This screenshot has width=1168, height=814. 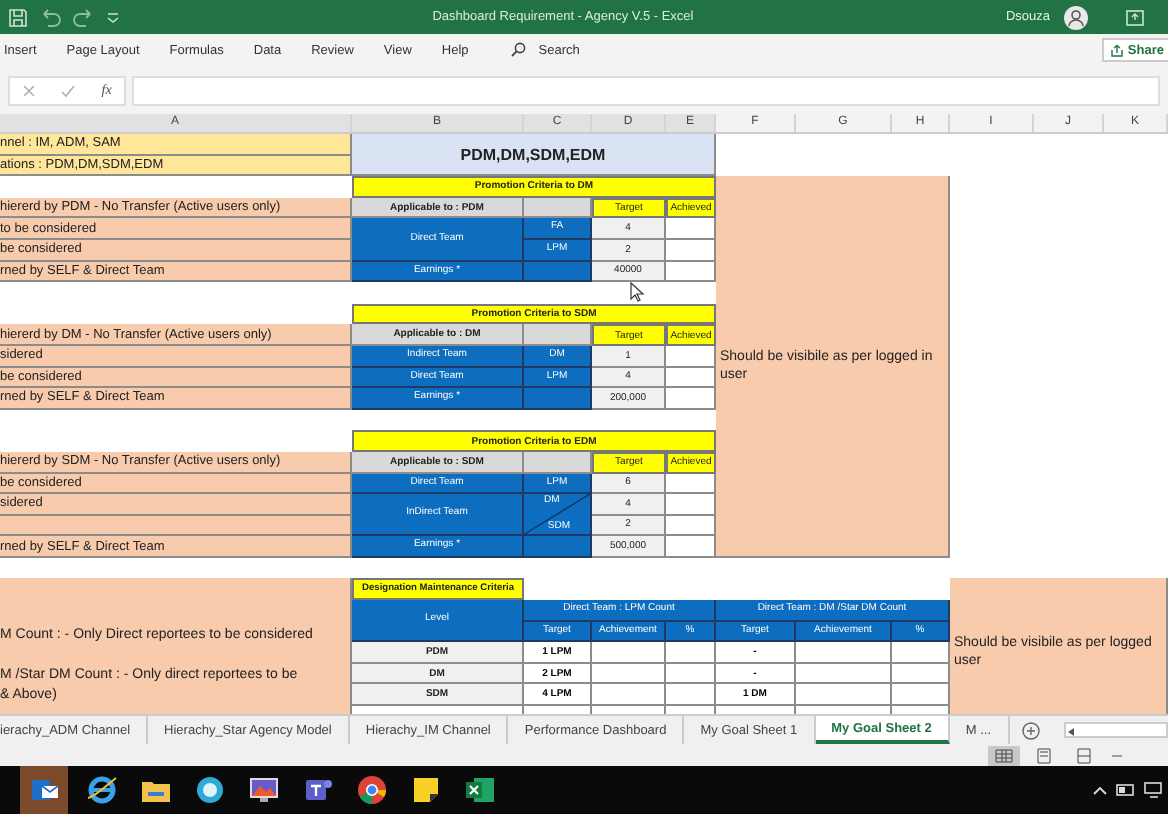 I want to click on teams-icon, so click(x=318, y=790).